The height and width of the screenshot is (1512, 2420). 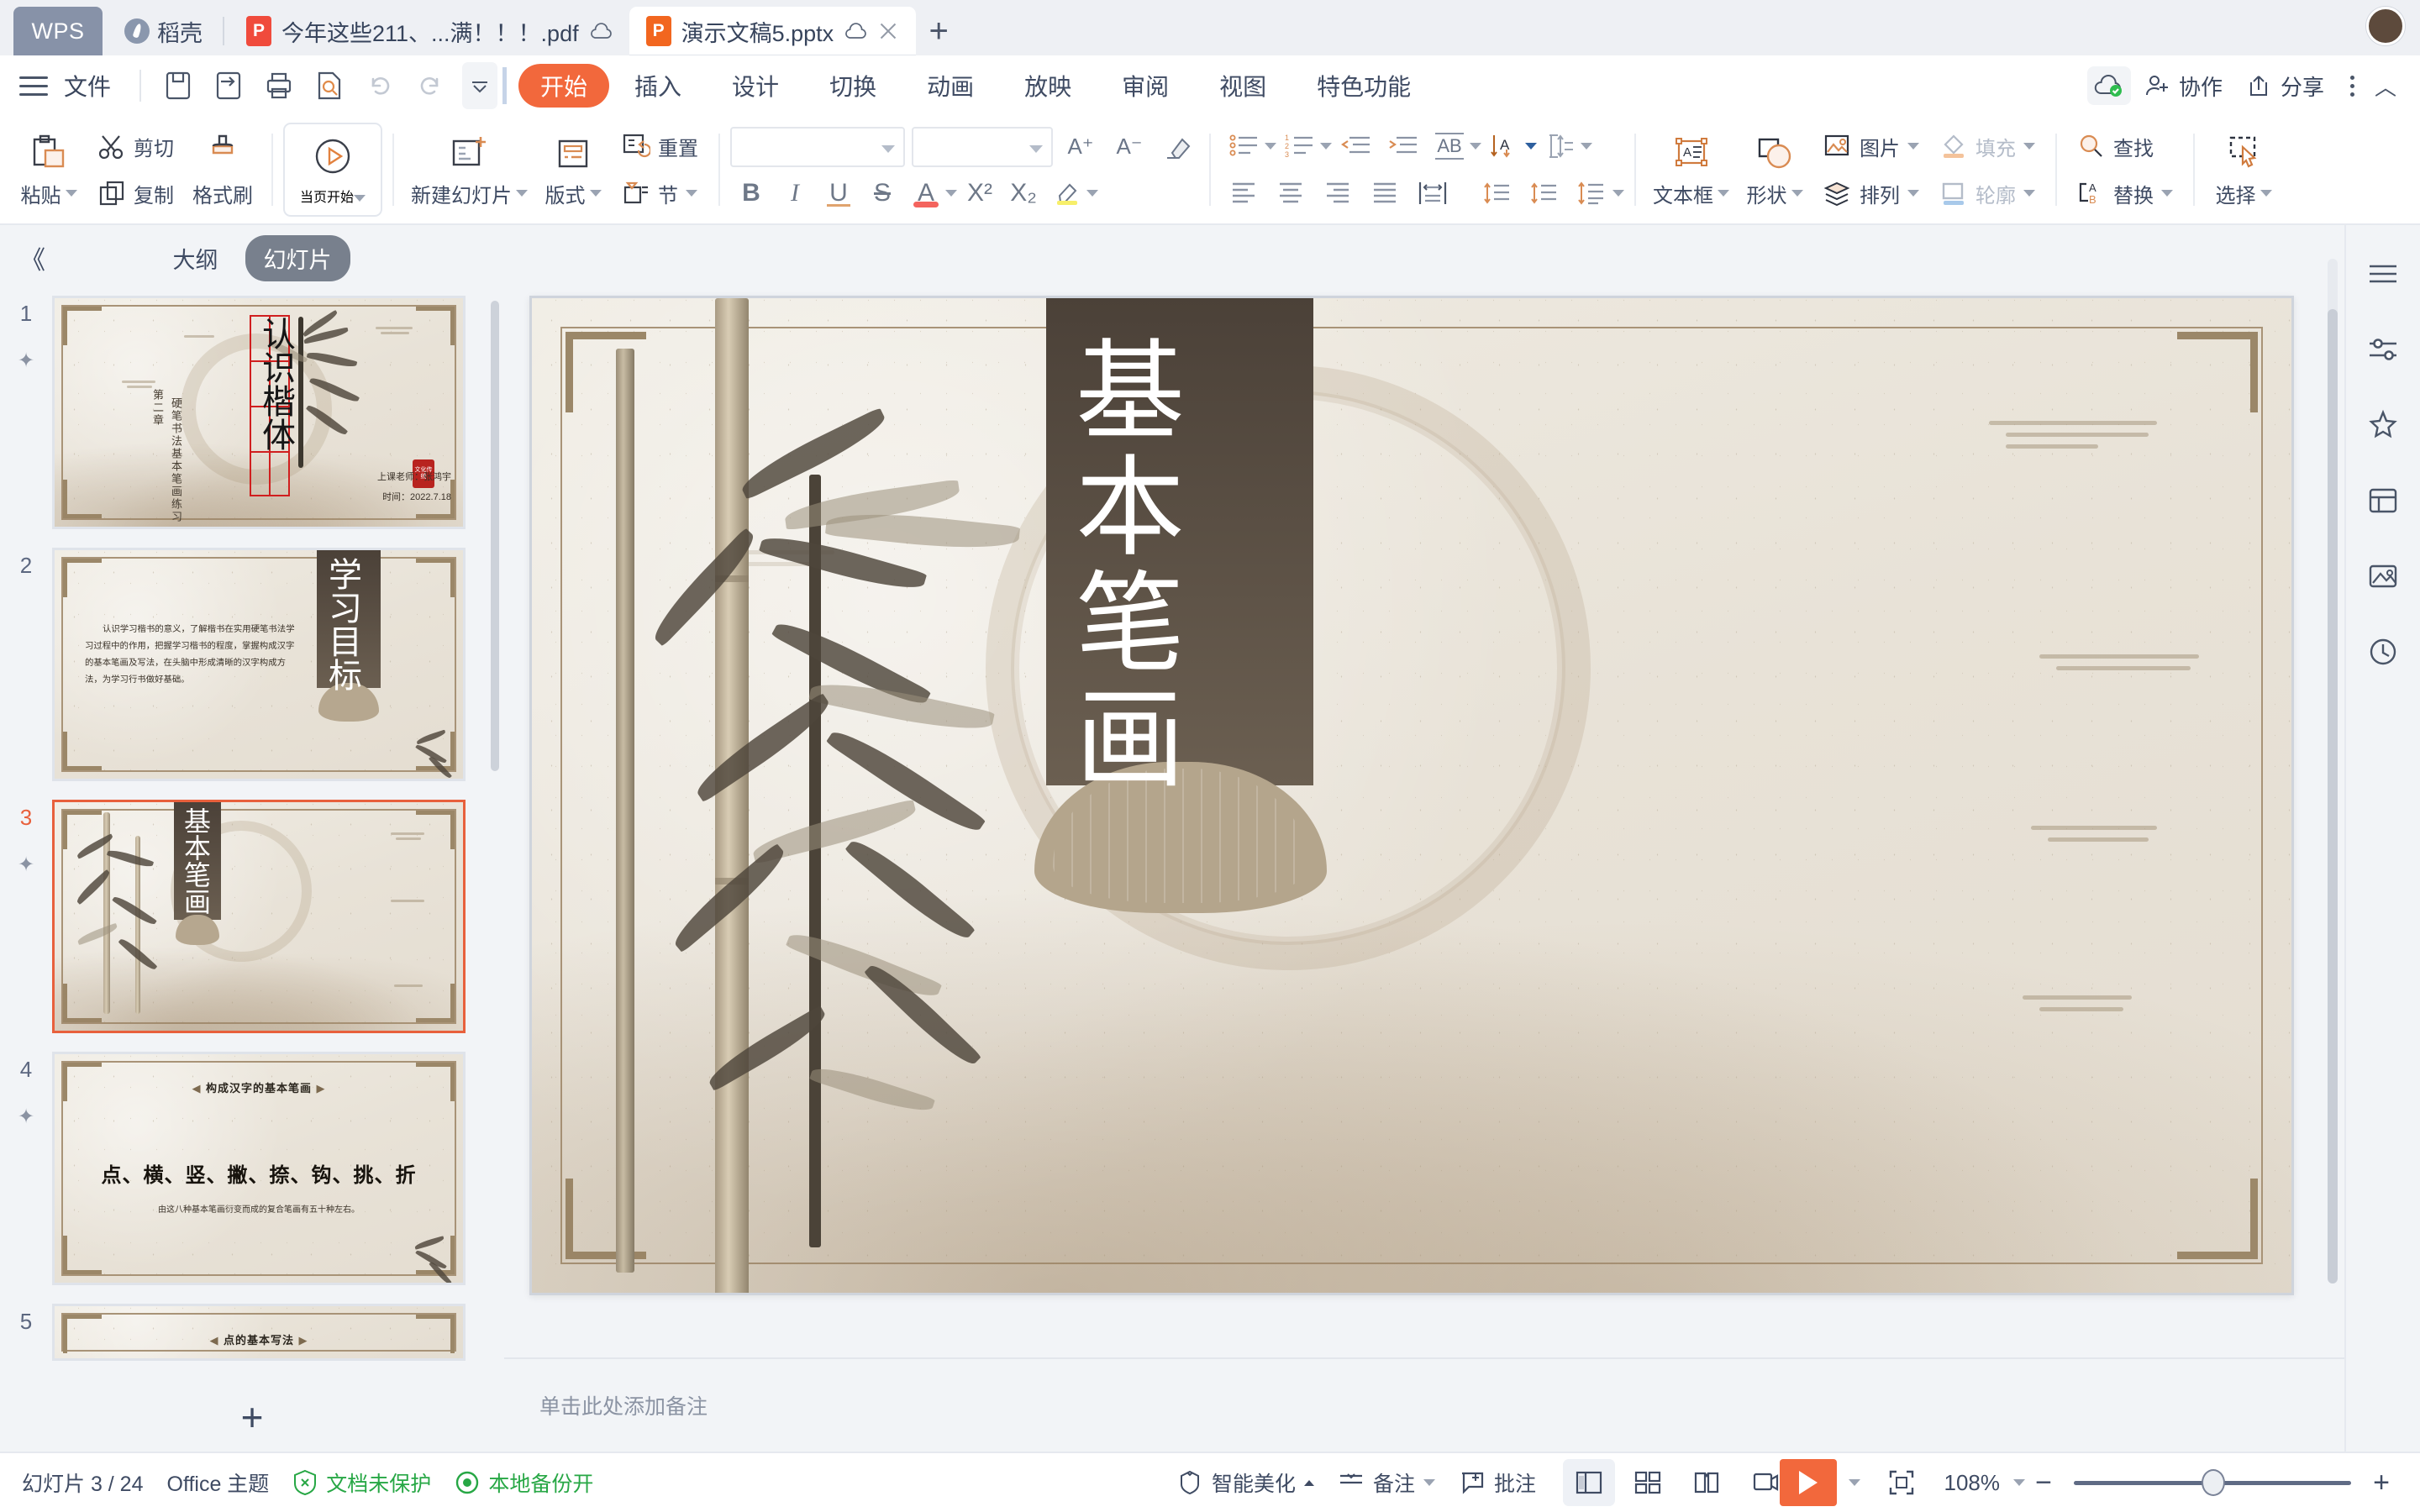 I want to click on layout-button: 版式, so click(x=573, y=169).